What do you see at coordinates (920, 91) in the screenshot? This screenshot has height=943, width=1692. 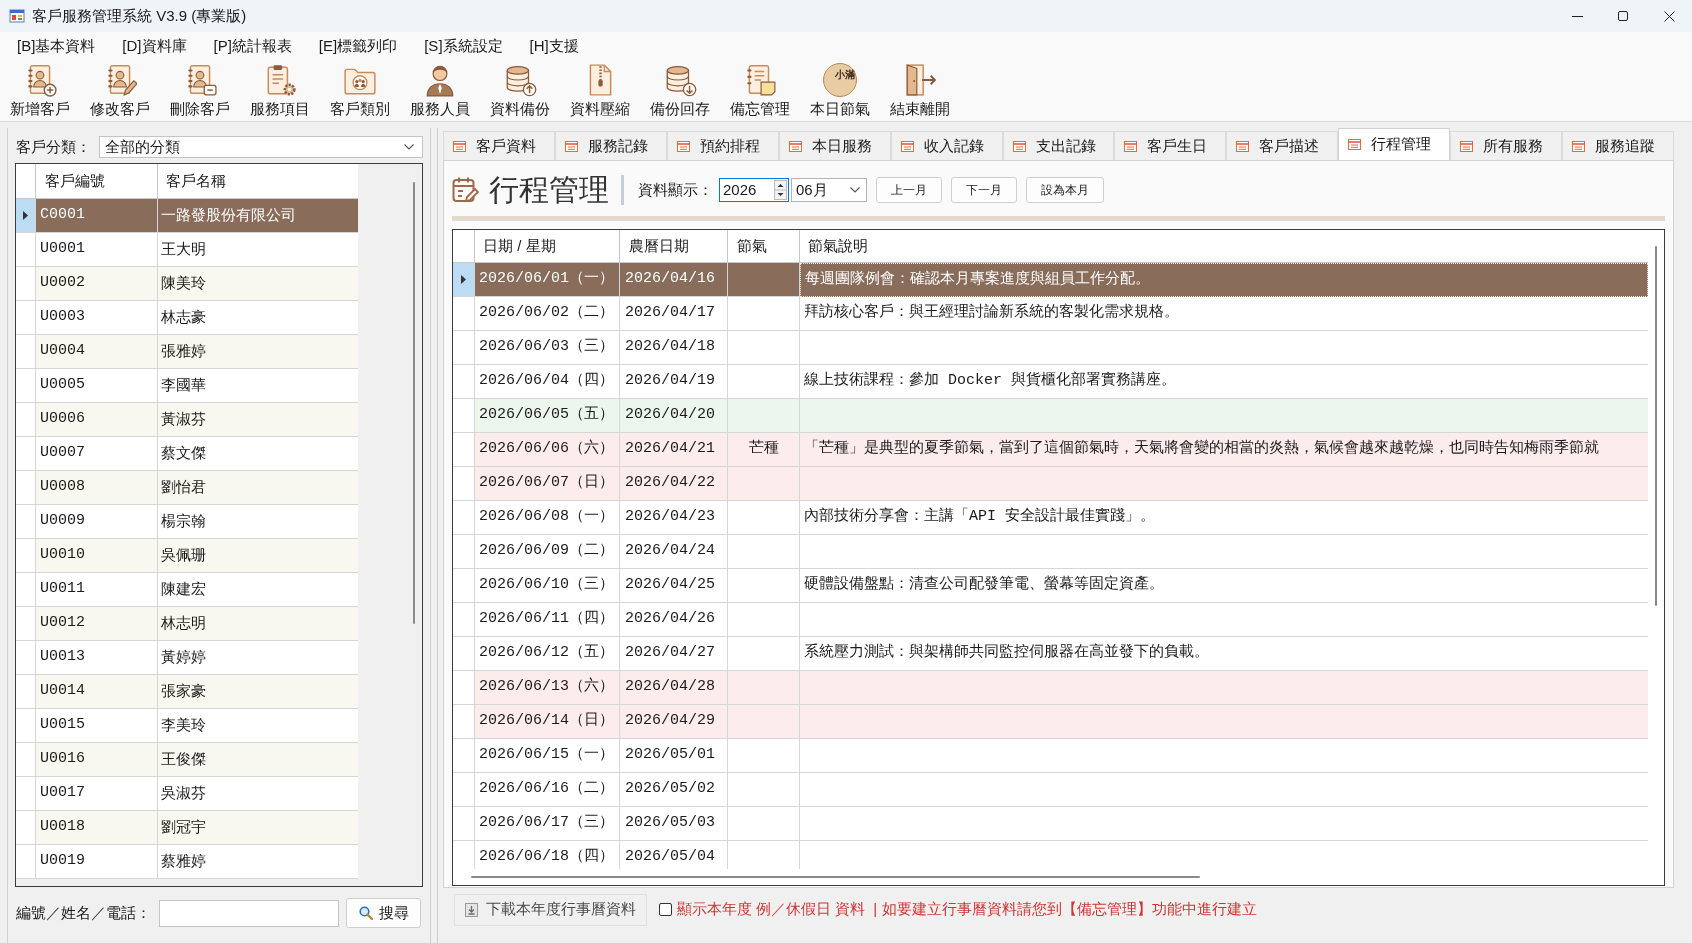 I see `toolbar-button: 結束離開` at bounding box center [920, 91].